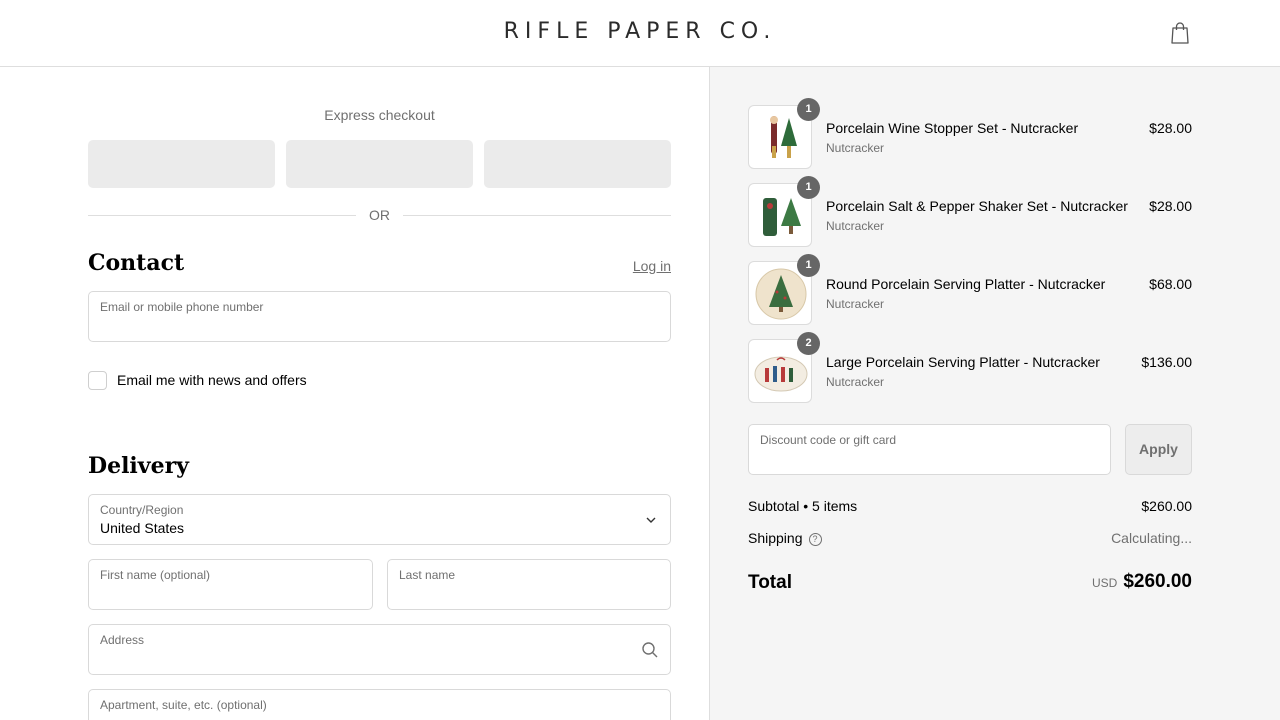  Describe the element at coordinates (142, 528) in the screenshot. I see `country-value: United States` at that location.